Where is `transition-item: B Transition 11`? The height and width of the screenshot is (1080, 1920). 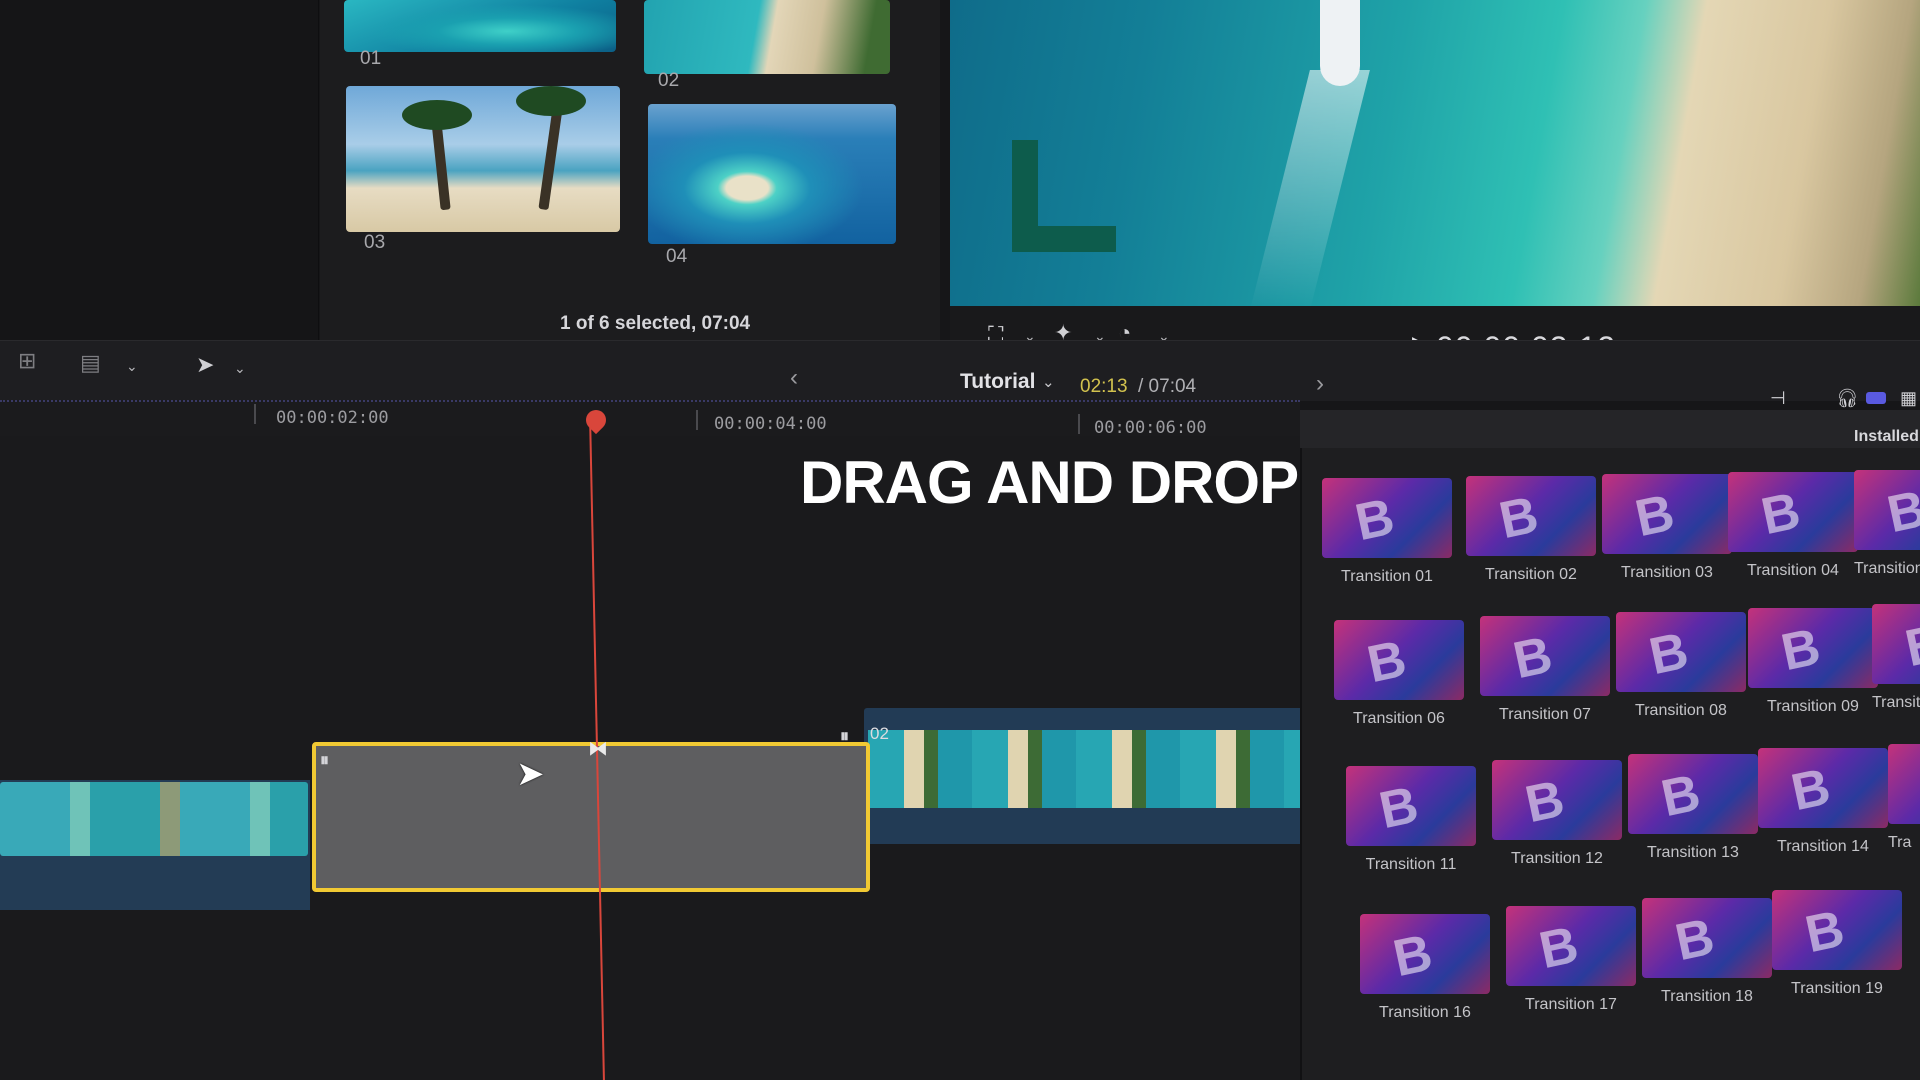
transition-item: B Transition 11 is located at coordinates (1411, 820).